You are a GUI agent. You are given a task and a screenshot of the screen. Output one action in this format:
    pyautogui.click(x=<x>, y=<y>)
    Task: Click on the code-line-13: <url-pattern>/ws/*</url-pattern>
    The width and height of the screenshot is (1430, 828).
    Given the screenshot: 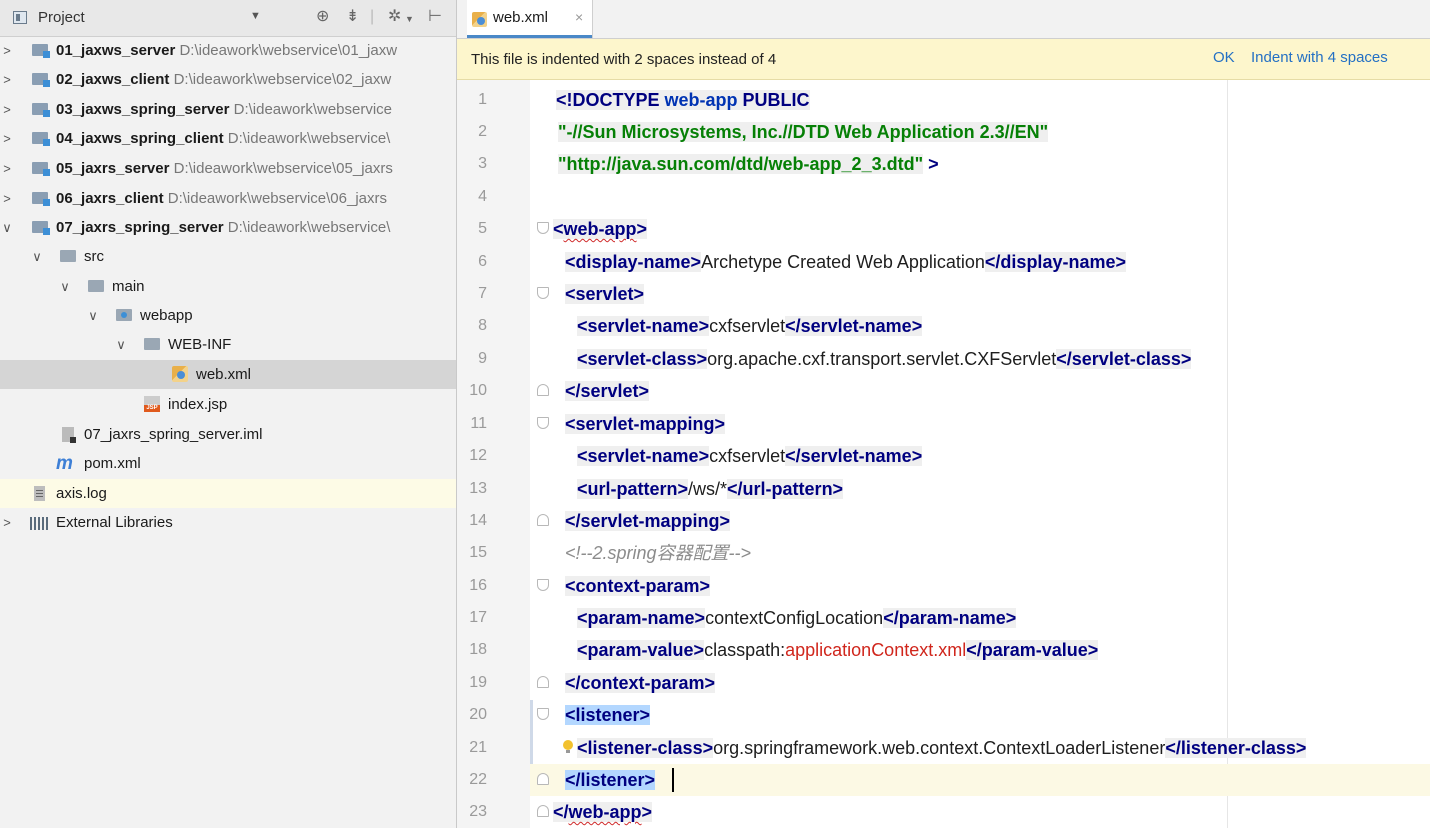 What is the action you would take?
    pyautogui.click(x=710, y=489)
    